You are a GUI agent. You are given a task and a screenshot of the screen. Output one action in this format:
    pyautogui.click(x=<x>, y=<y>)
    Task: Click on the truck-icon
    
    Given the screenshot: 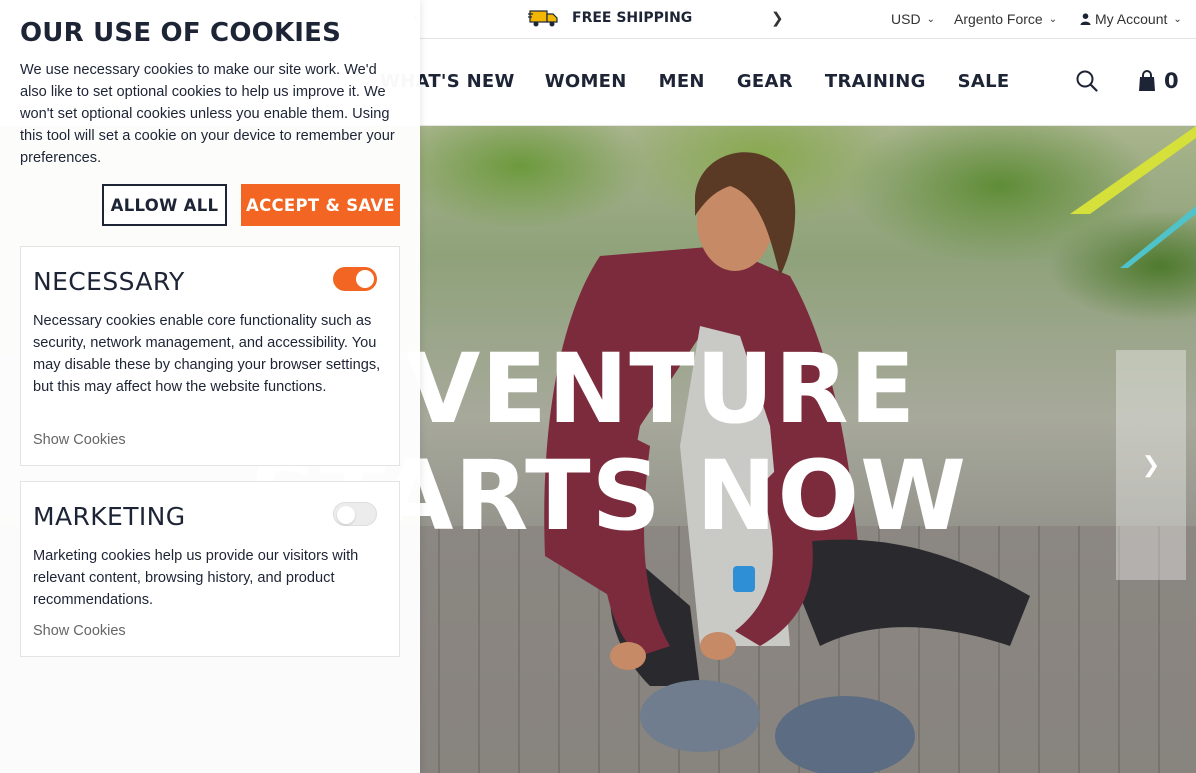 What is the action you would take?
    pyautogui.click(x=543, y=18)
    